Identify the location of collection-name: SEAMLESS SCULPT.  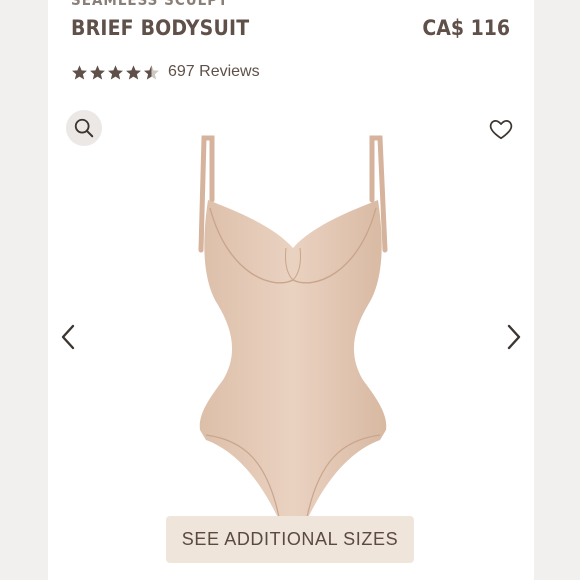
(150, 4).